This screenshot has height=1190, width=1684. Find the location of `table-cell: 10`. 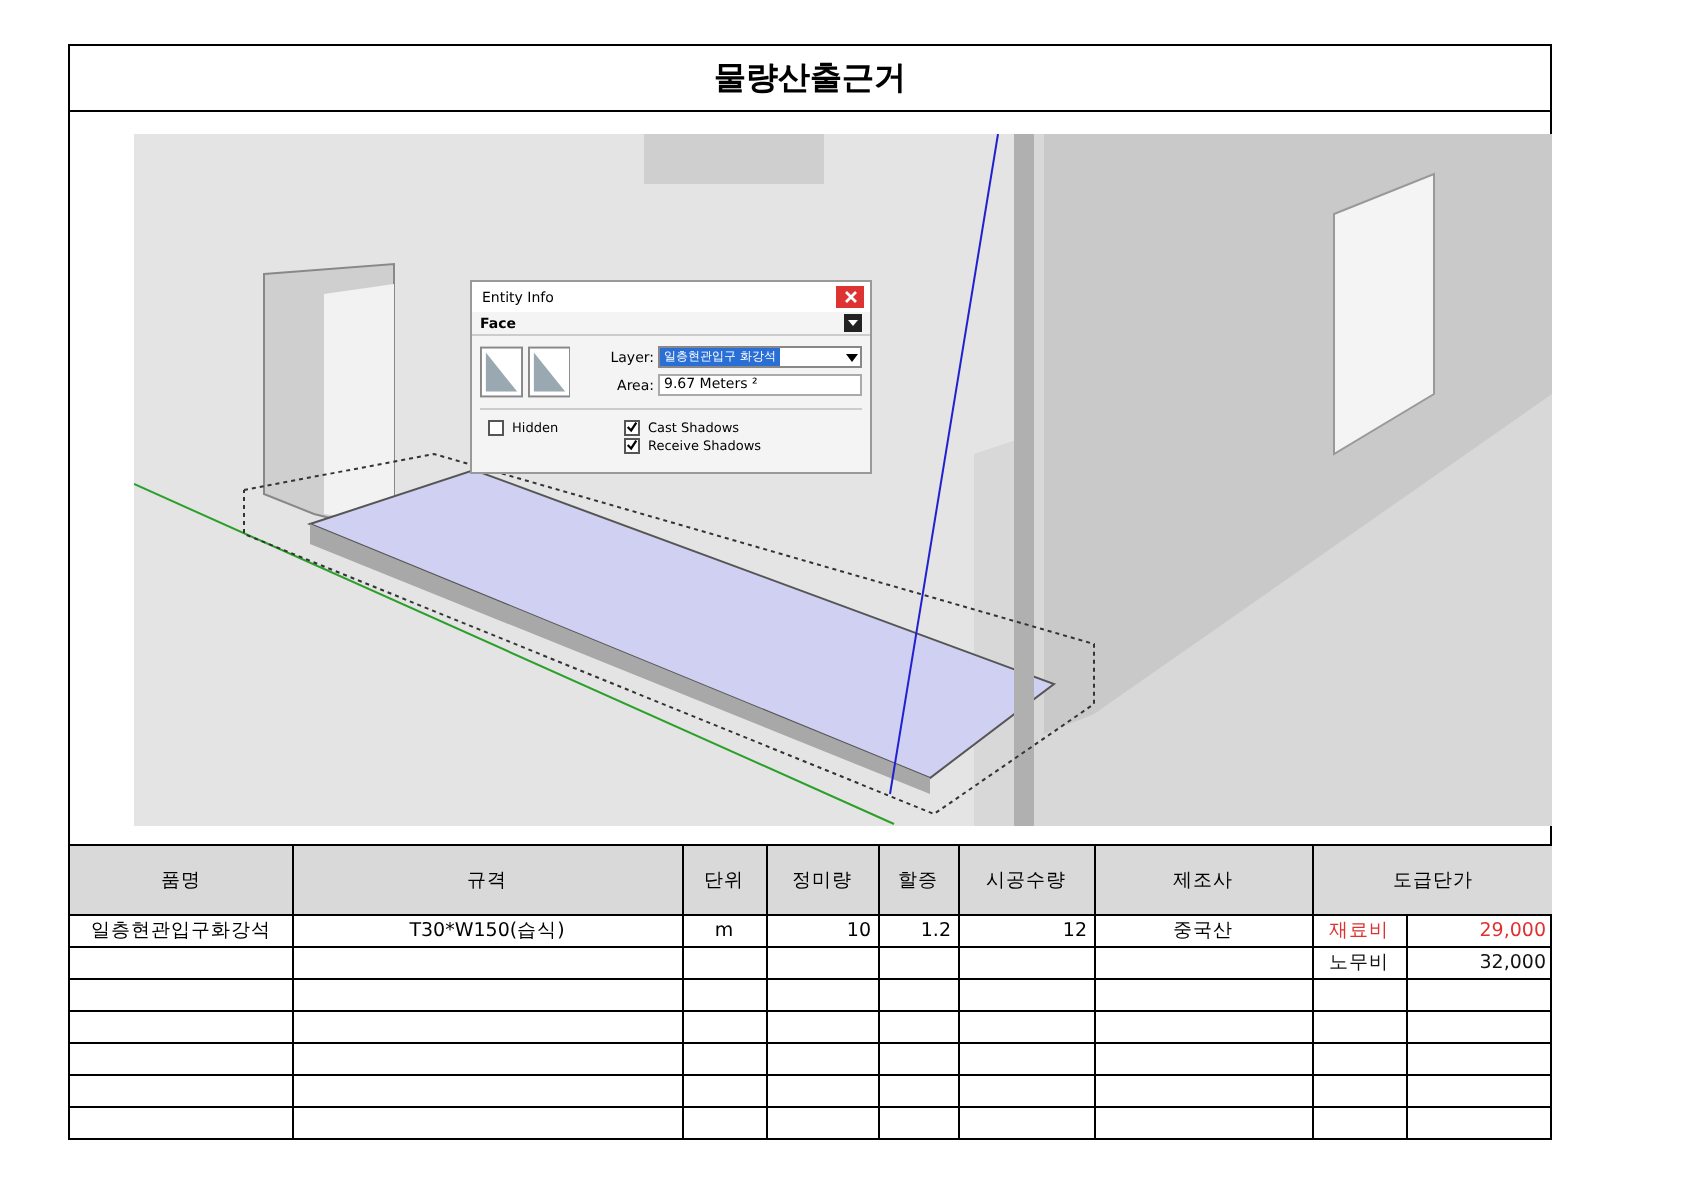

table-cell: 10 is located at coordinates (822, 931).